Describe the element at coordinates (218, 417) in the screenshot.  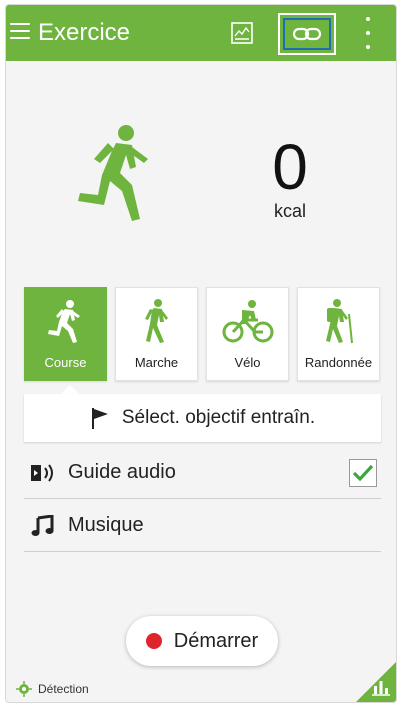
I see `workout-goal-label: Sélect. objectif entraîn.` at that location.